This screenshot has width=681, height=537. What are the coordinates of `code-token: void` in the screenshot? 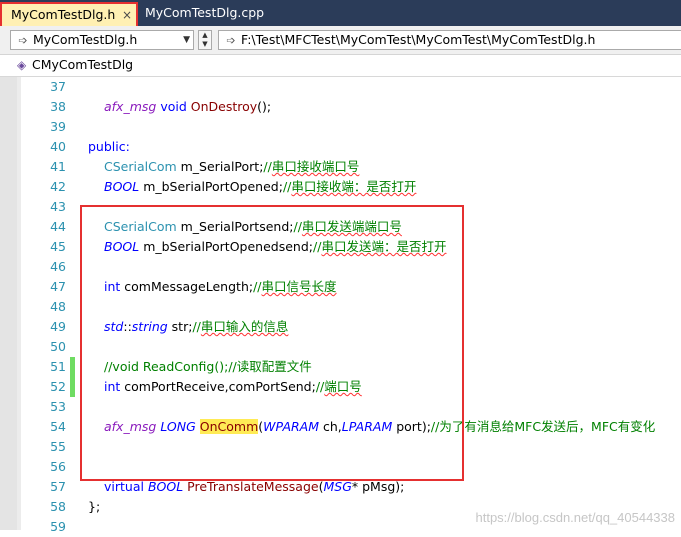 It's located at (173, 106).